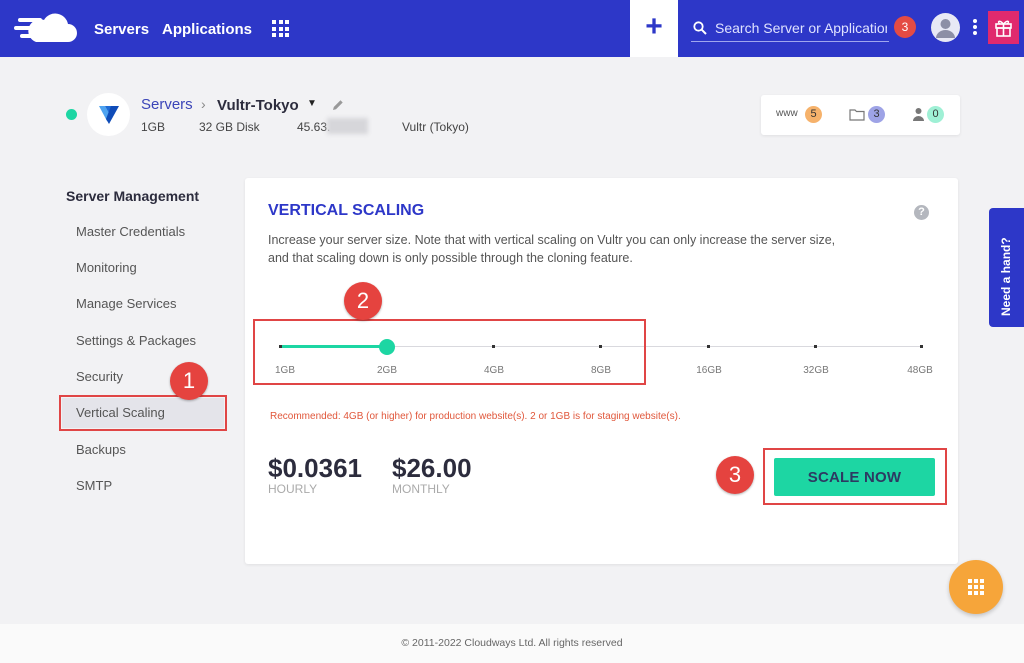 Image resolution: width=1024 pixels, height=663 pixels. I want to click on size-option-48gb: 48GB, so click(920, 370).